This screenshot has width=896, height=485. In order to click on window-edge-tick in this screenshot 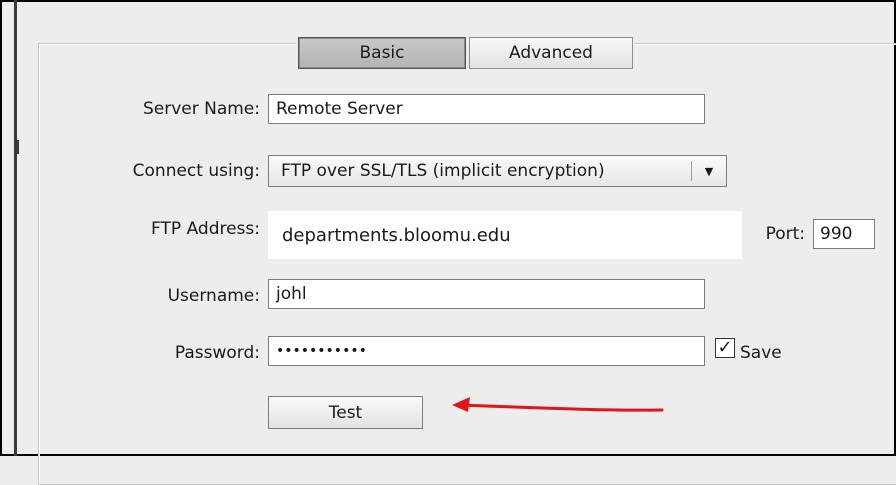, I will do `click(18, 147)`.